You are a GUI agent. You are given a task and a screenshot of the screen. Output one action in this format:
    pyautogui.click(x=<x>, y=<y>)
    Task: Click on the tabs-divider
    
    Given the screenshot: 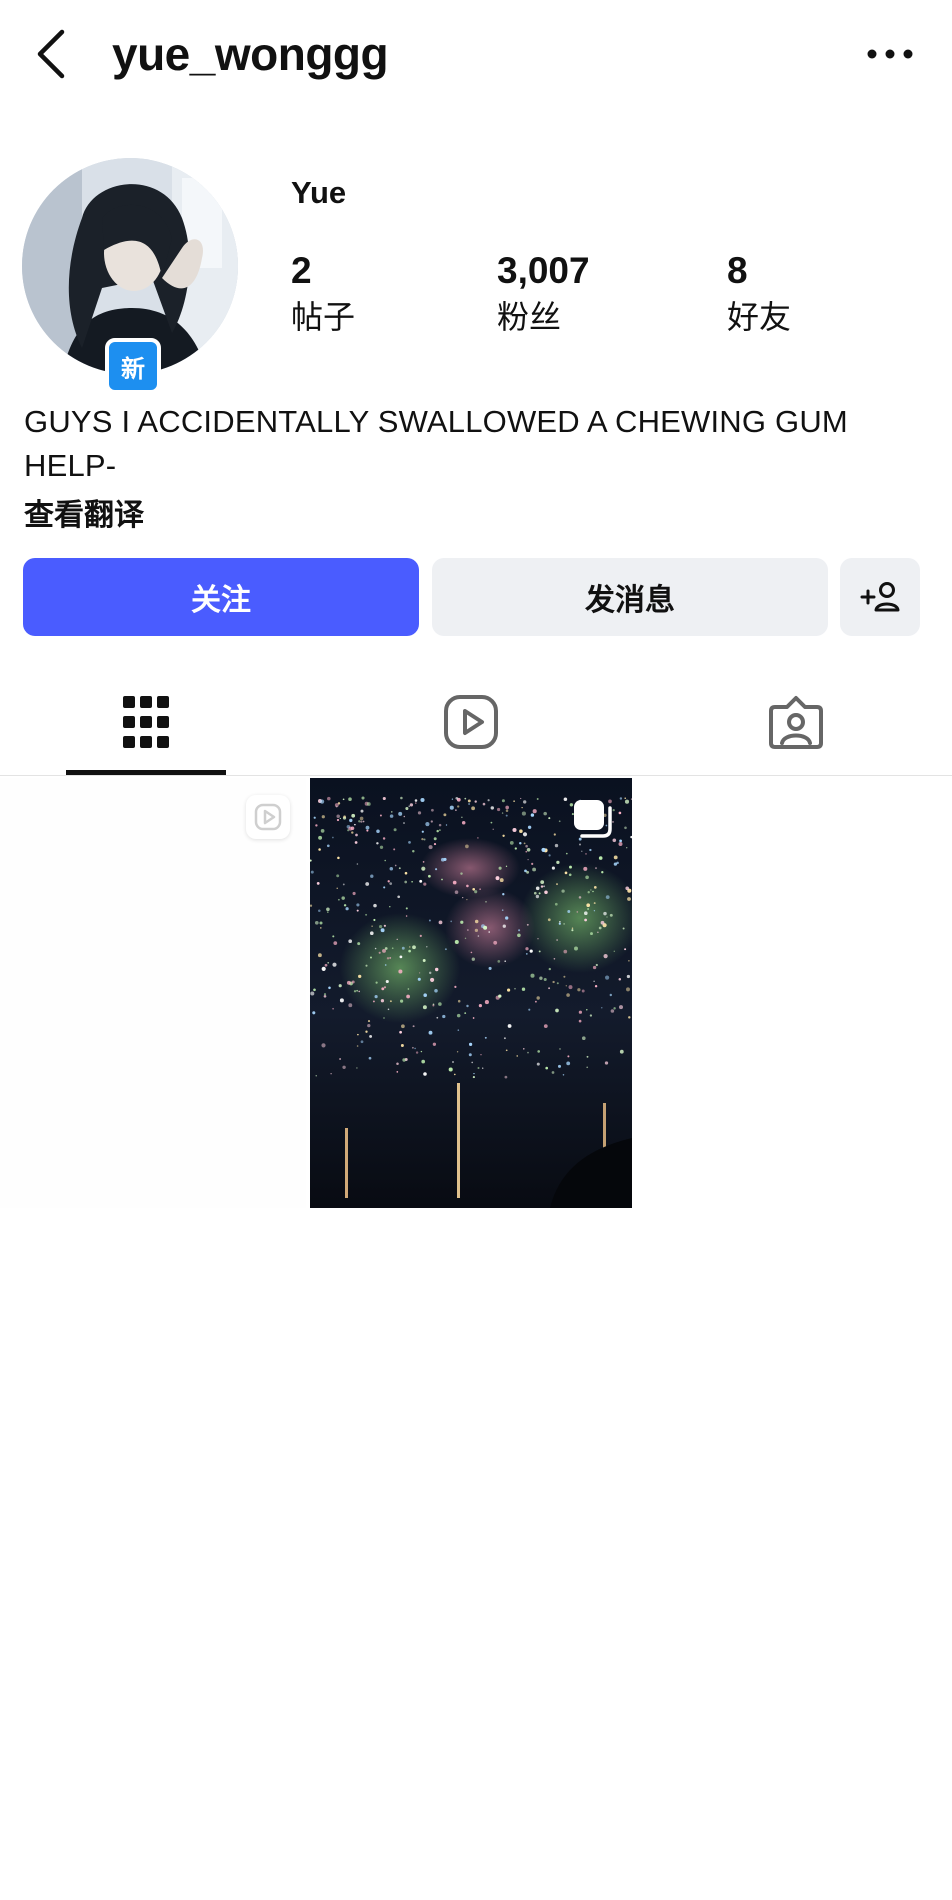 What is the action you would take?
    pyautogui.click(x=476, y=775)
    